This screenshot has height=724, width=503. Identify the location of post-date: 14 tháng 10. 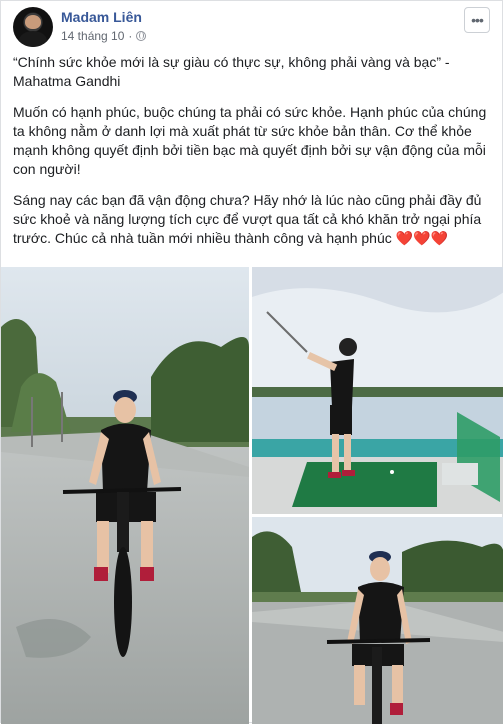
(92, 36).